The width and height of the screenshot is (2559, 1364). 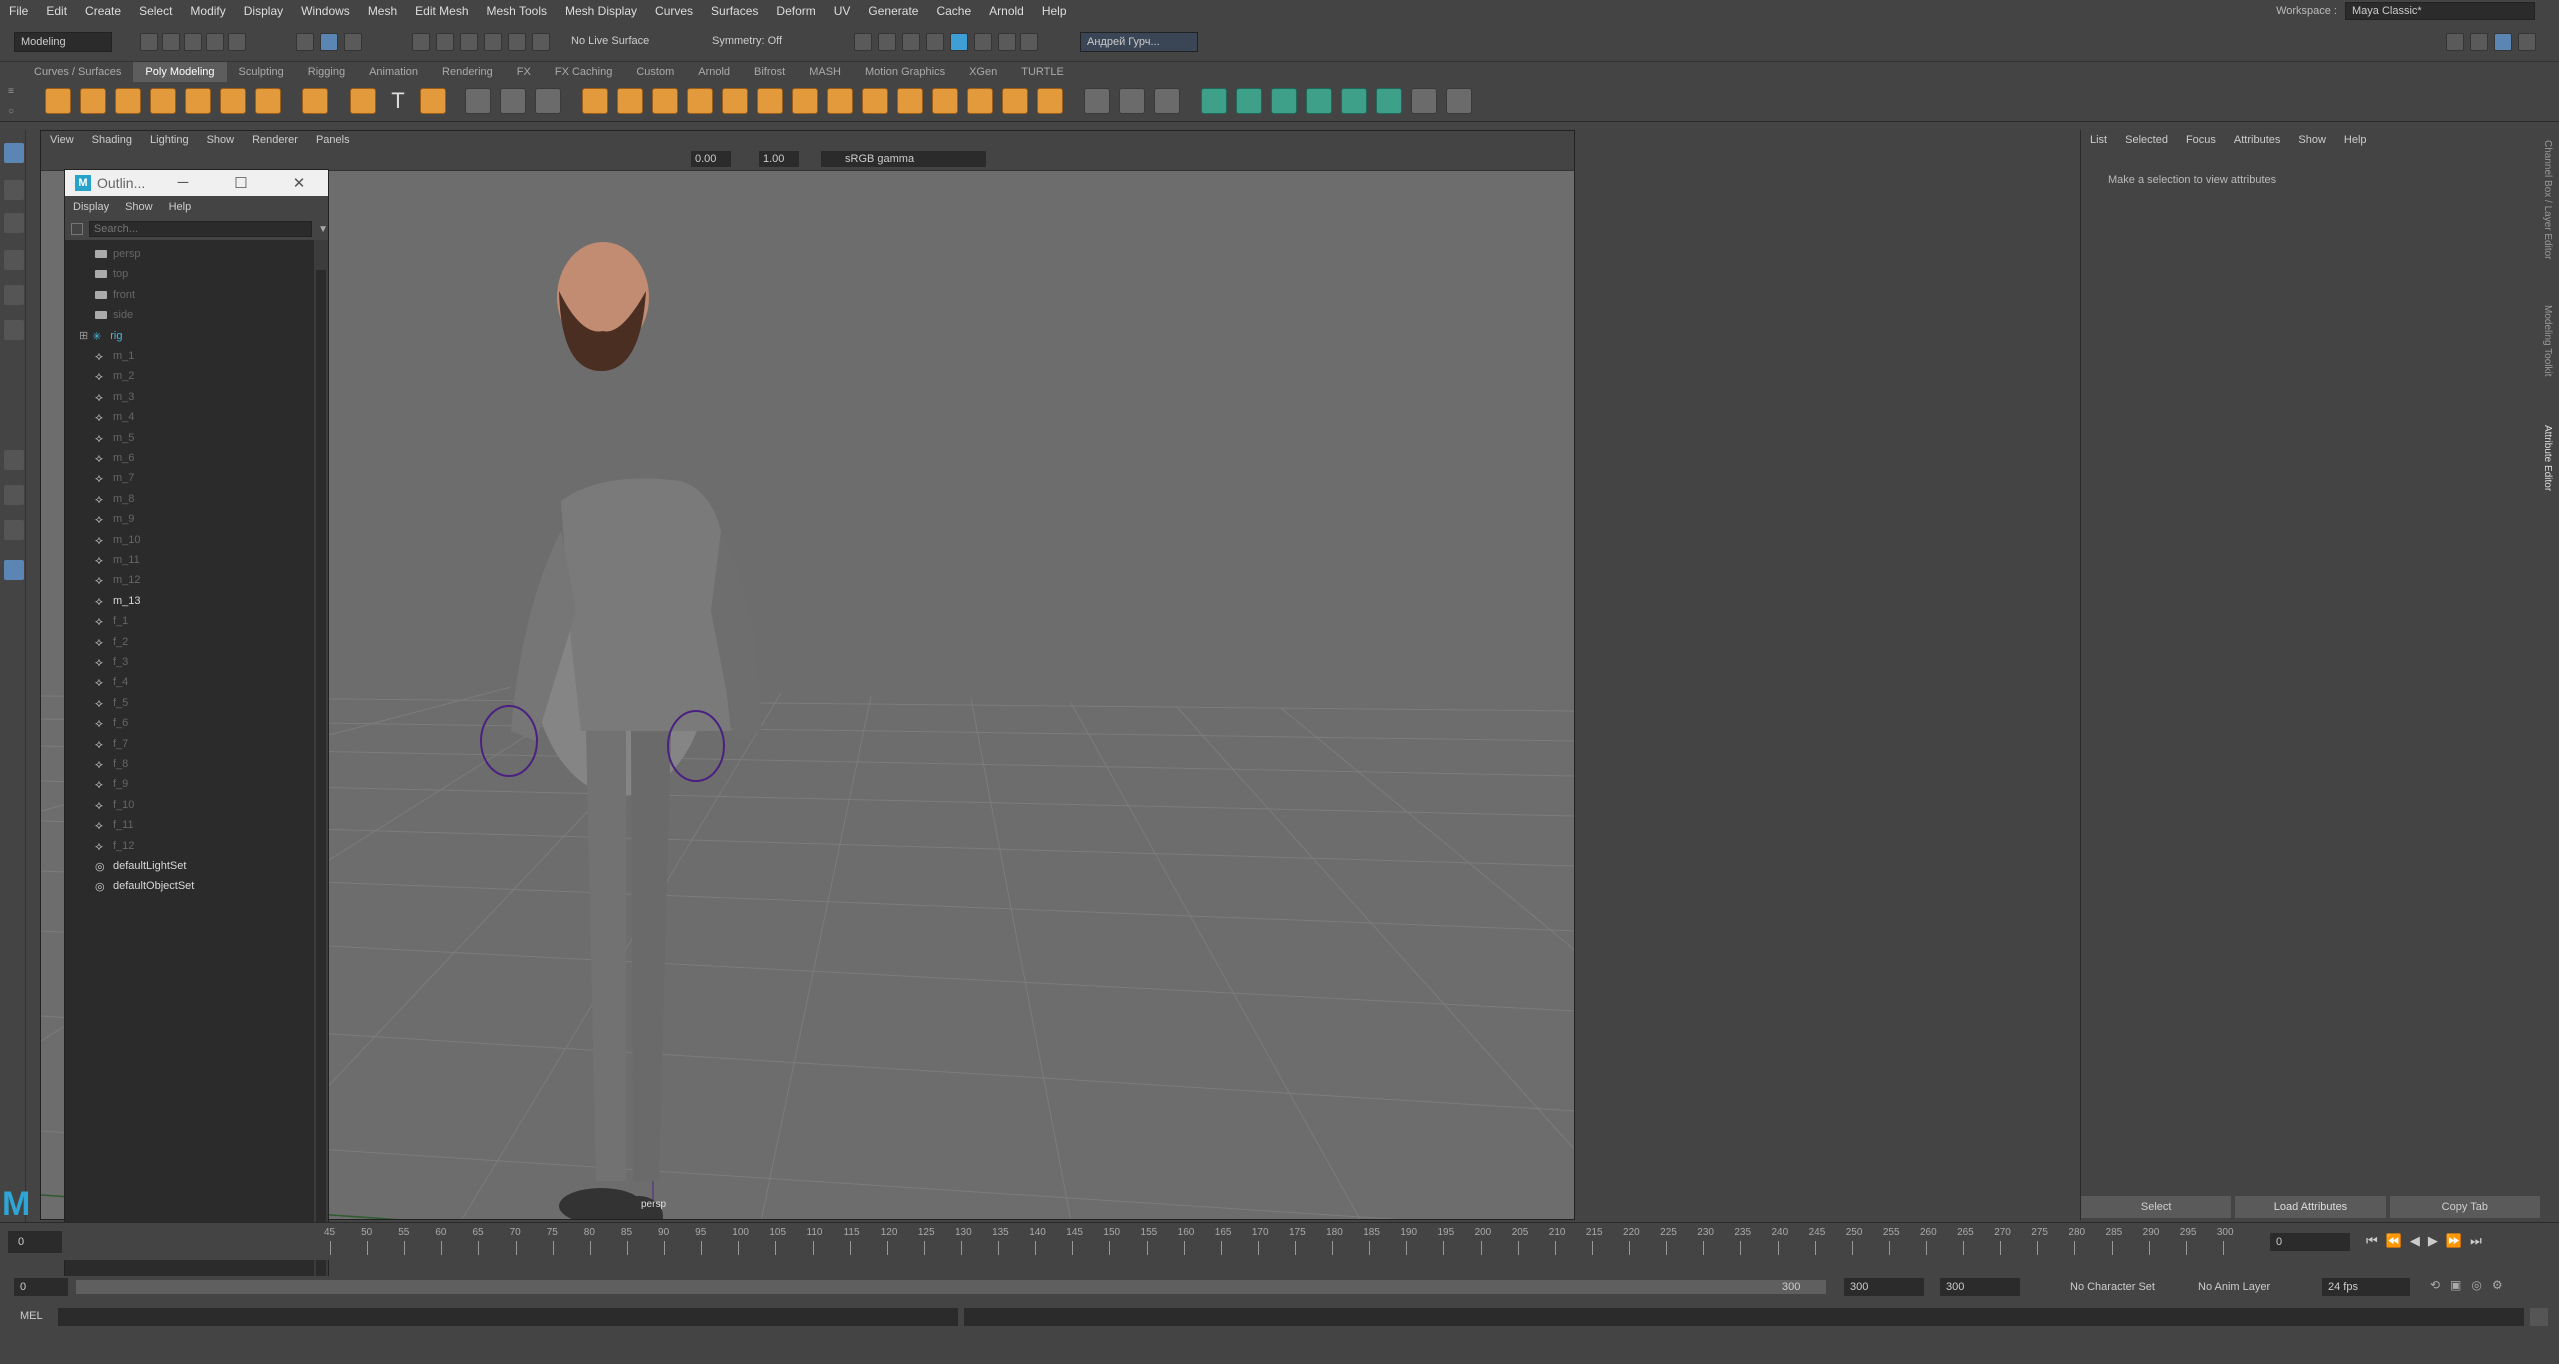 What do you see at coordinates (1214, 101) in the screenshot?
I see `extrude-icon` at bounding box center [1214, 101].